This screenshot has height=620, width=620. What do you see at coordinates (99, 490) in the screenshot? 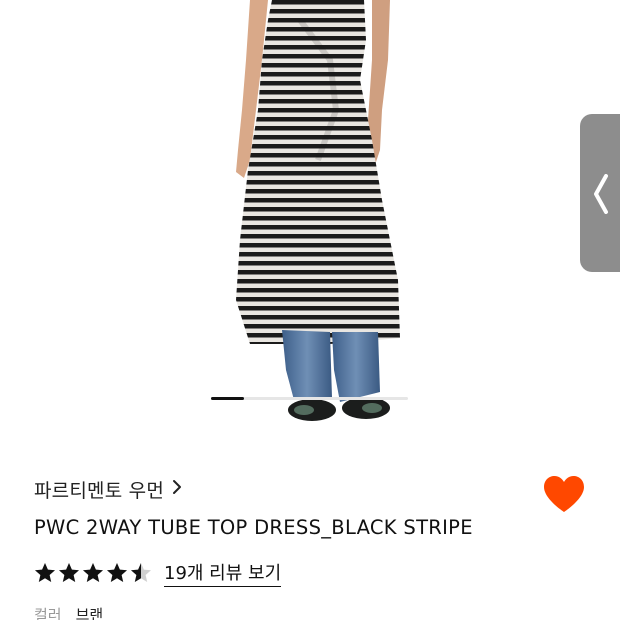
I see `brand-name: 파르티멘토 우먼` at bounding box center [99, 490].